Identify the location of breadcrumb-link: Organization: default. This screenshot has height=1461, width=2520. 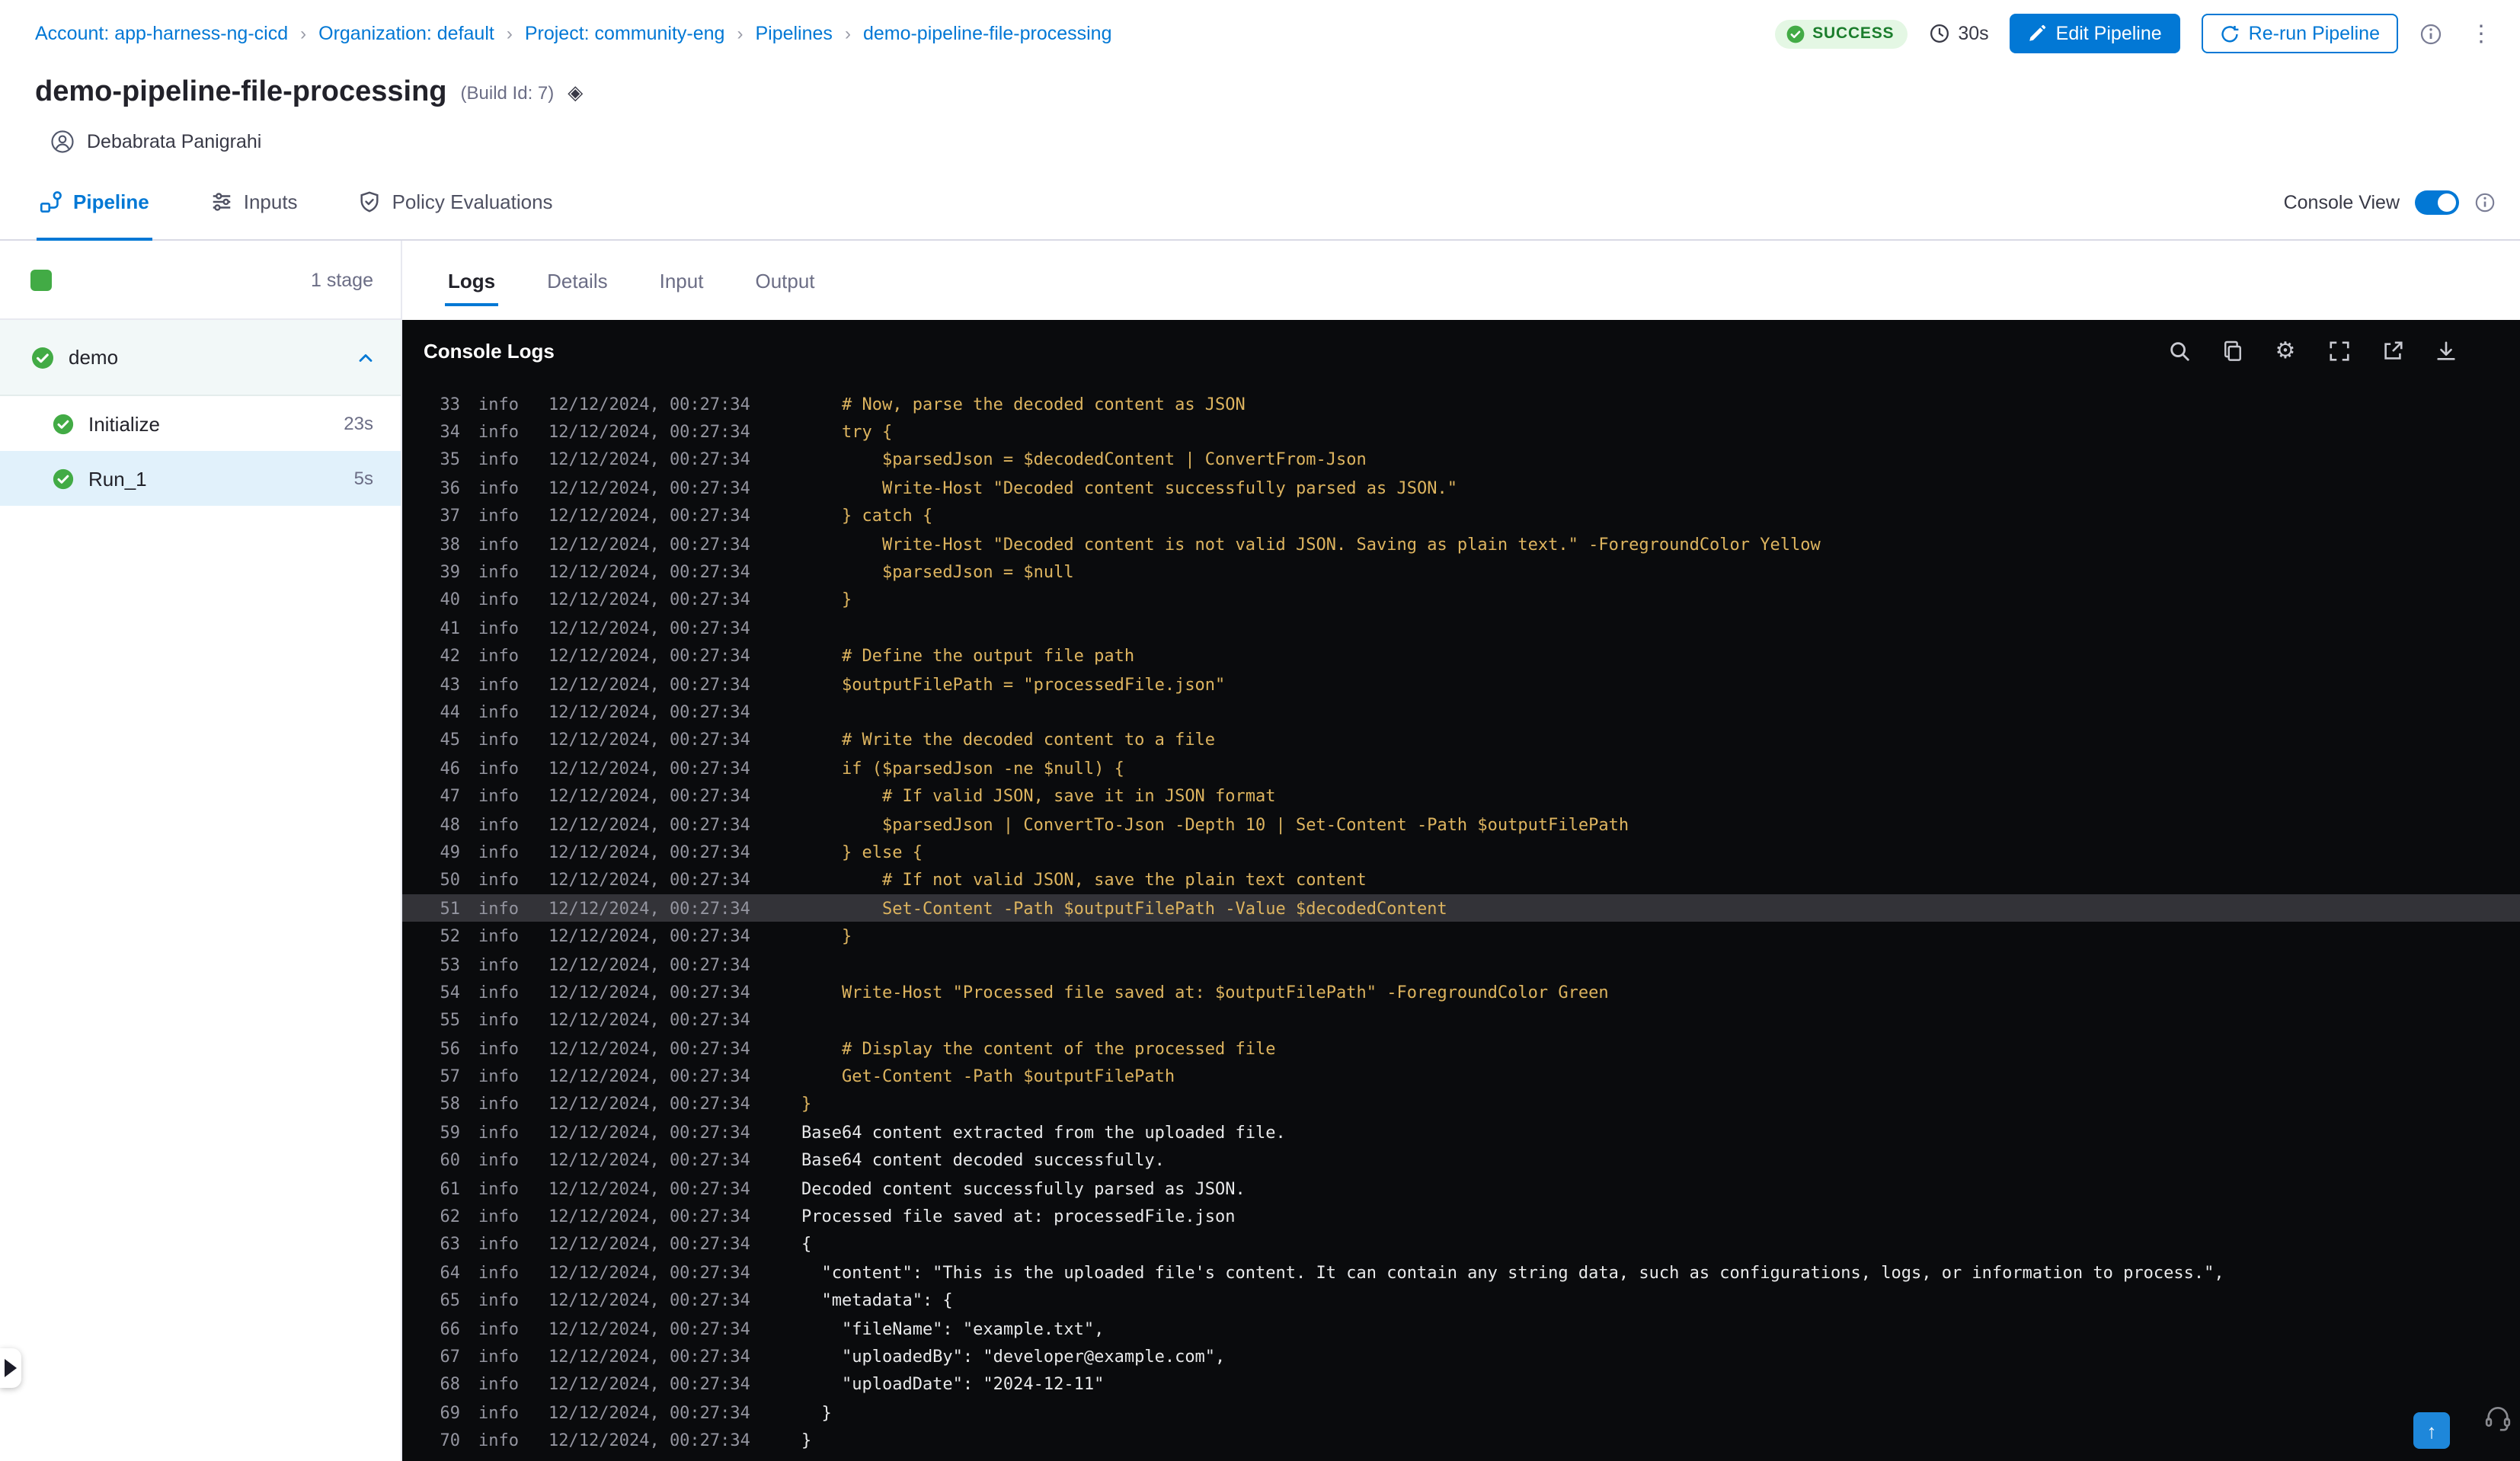
(406, 33).